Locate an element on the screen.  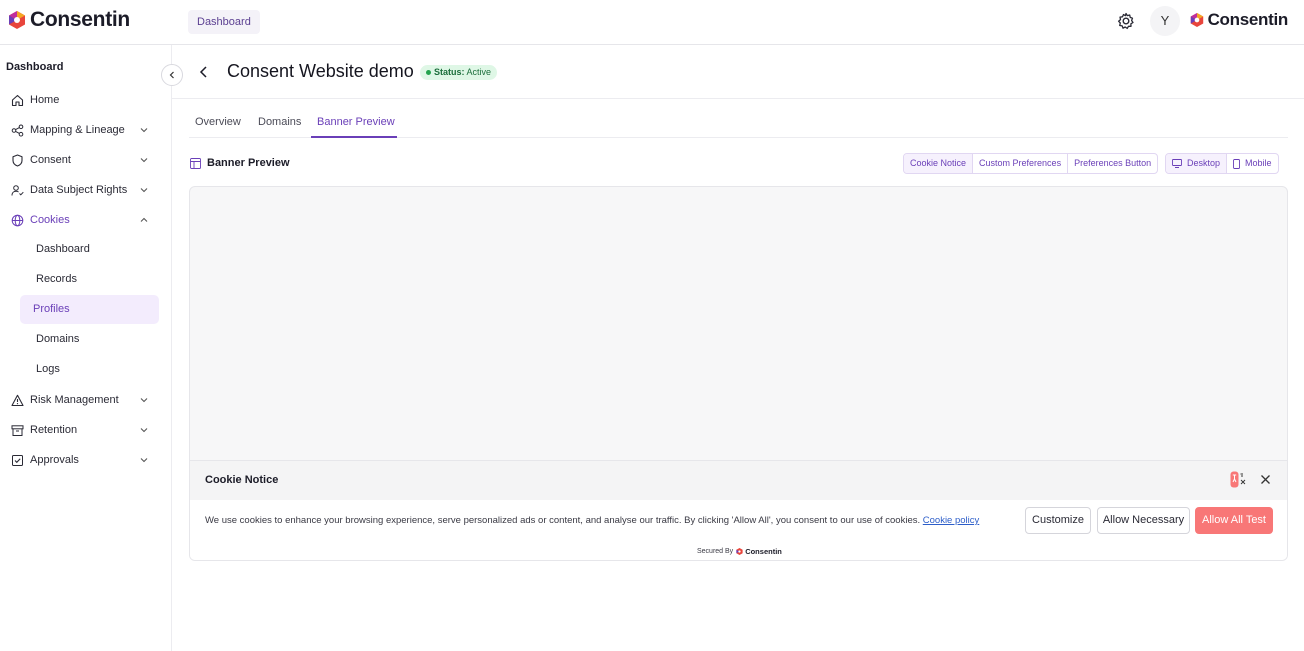
monitor-icon is located at coordinates (1177, 163).